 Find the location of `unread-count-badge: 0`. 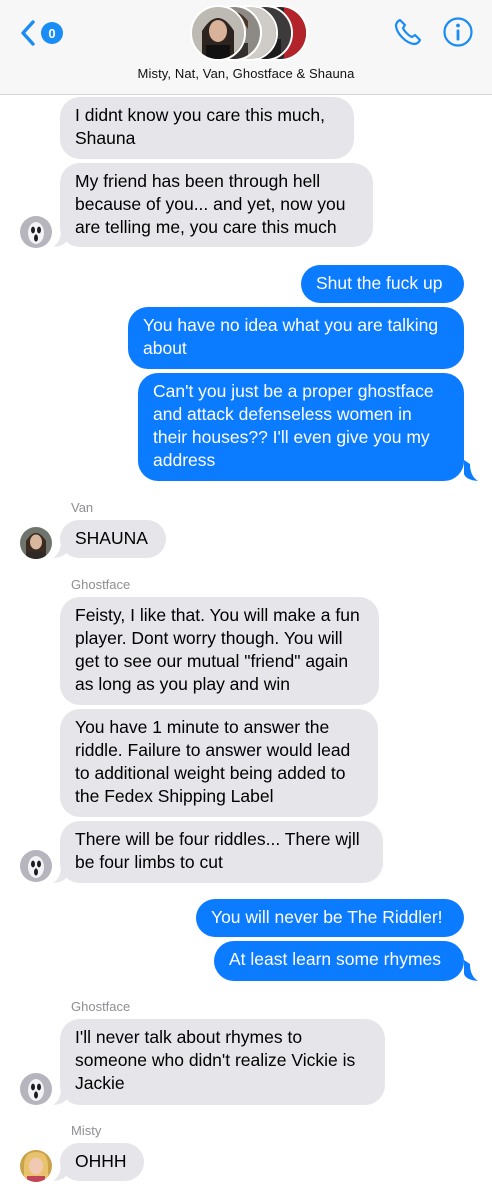

unread-count-badge: 0 is located at coordinates (52, 33).